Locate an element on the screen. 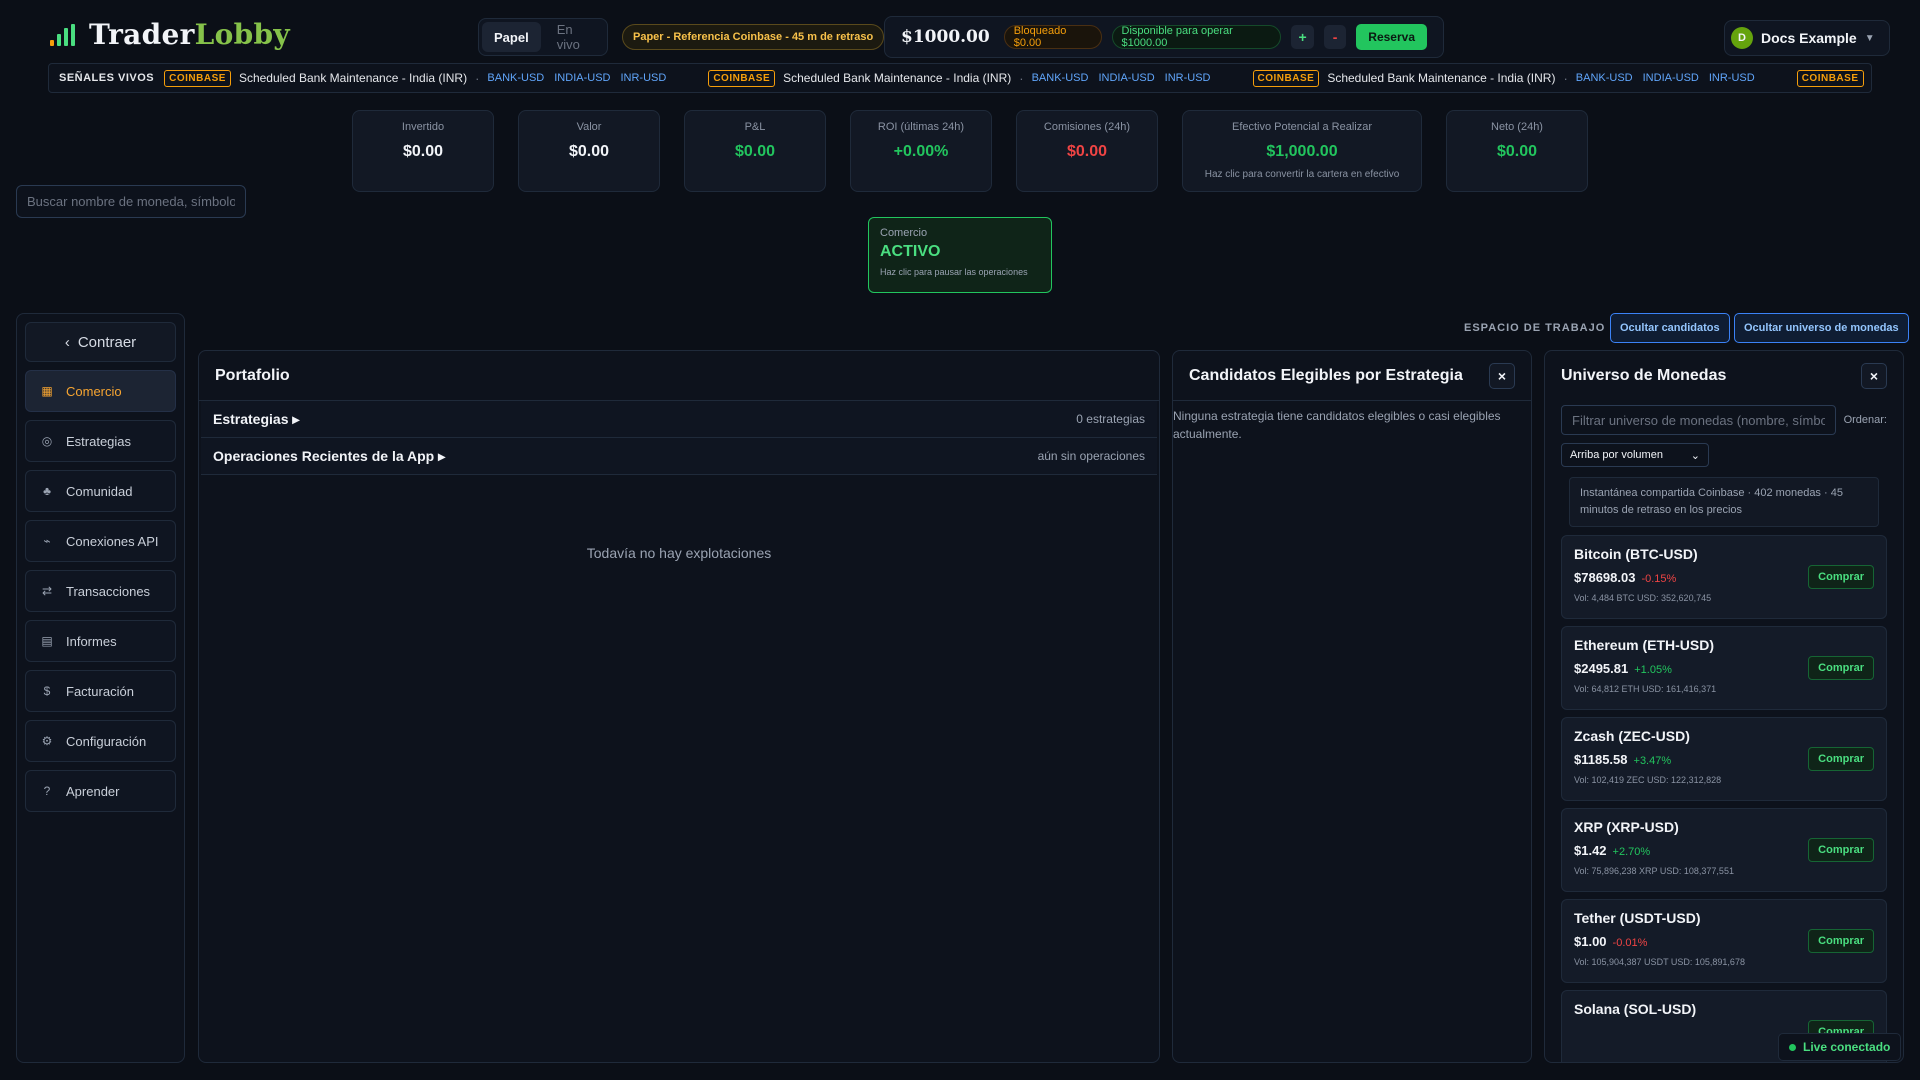 The height and width of the screenshot is (1080, 1920). mode-paper-button: Papel is located at coordinates (511, 37).